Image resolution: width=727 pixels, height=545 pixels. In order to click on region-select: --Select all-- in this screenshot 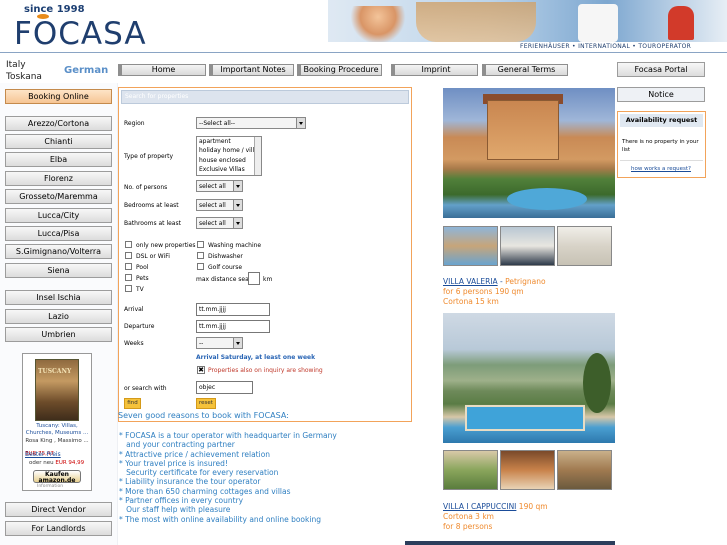, I will do `click(251, 123)`.